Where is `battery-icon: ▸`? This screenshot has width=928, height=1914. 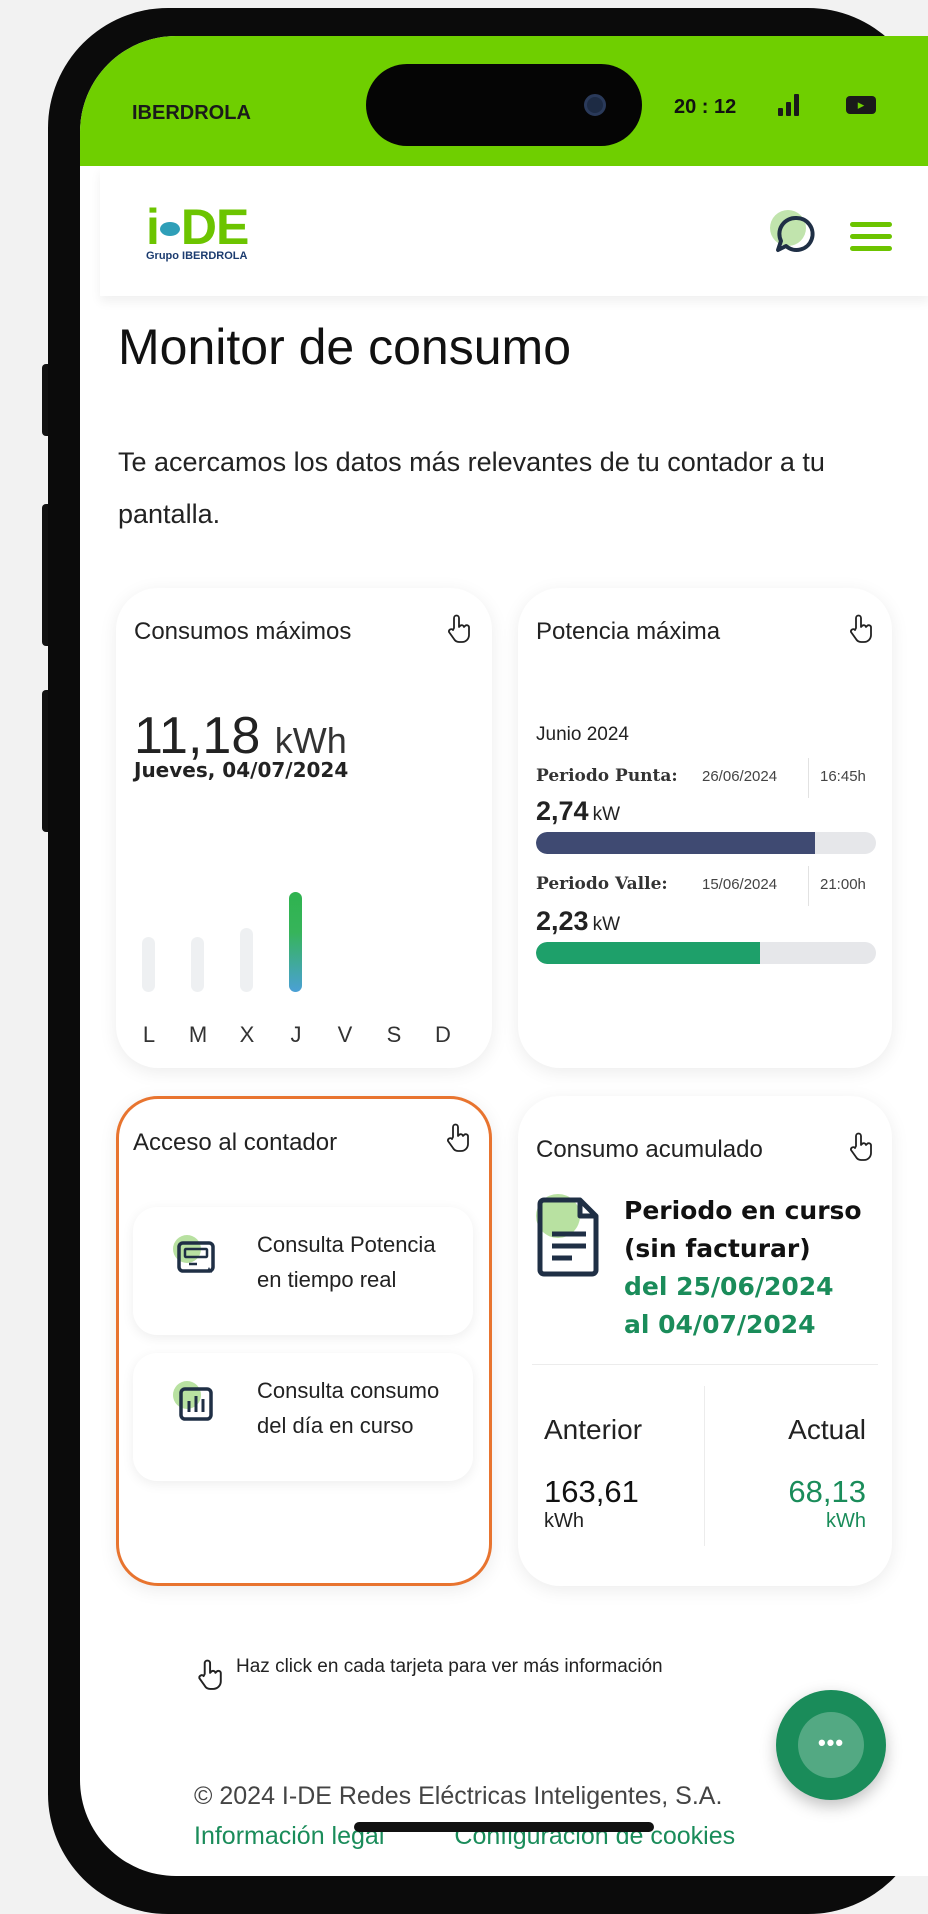
battery-icon: ▸ is located at coordinates (861, 105).